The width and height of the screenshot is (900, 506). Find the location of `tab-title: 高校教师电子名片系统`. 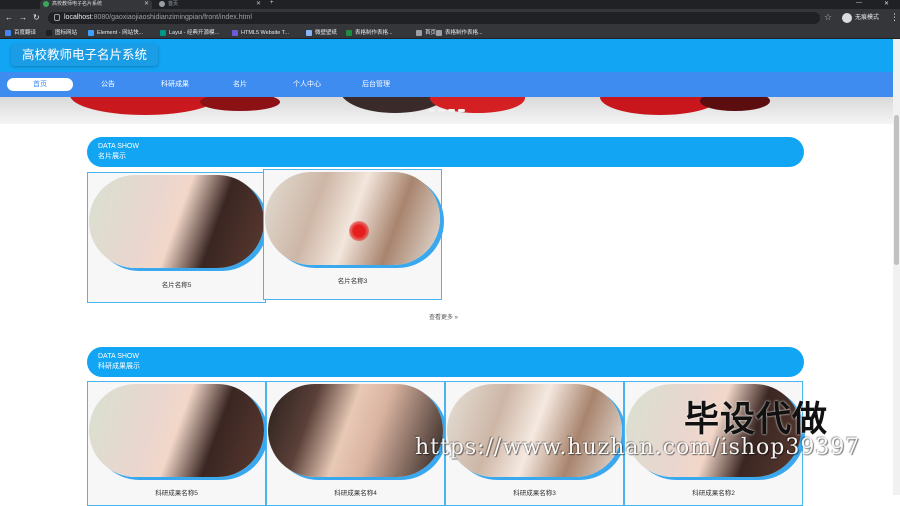

tab-title: 高校教师电子名片系统 is located at coordinates (77, 4).